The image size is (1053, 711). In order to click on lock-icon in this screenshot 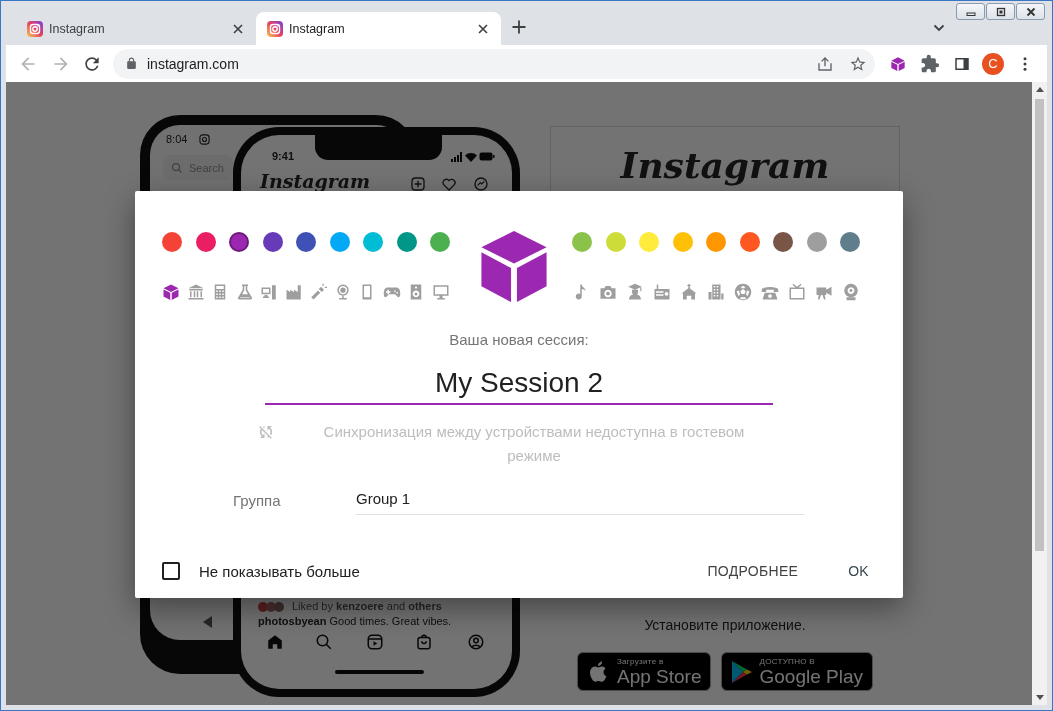, I will do `click(131, 63)`.